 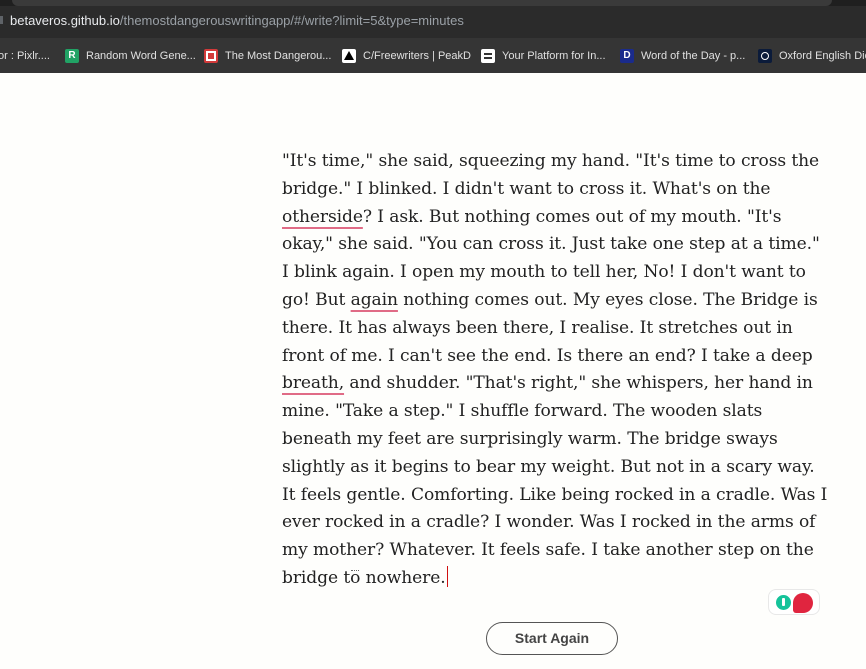 What do you see at coordinates (803, 603) in the screenshot?
I see `grammarly-icon` at bounding box center [803, 603].